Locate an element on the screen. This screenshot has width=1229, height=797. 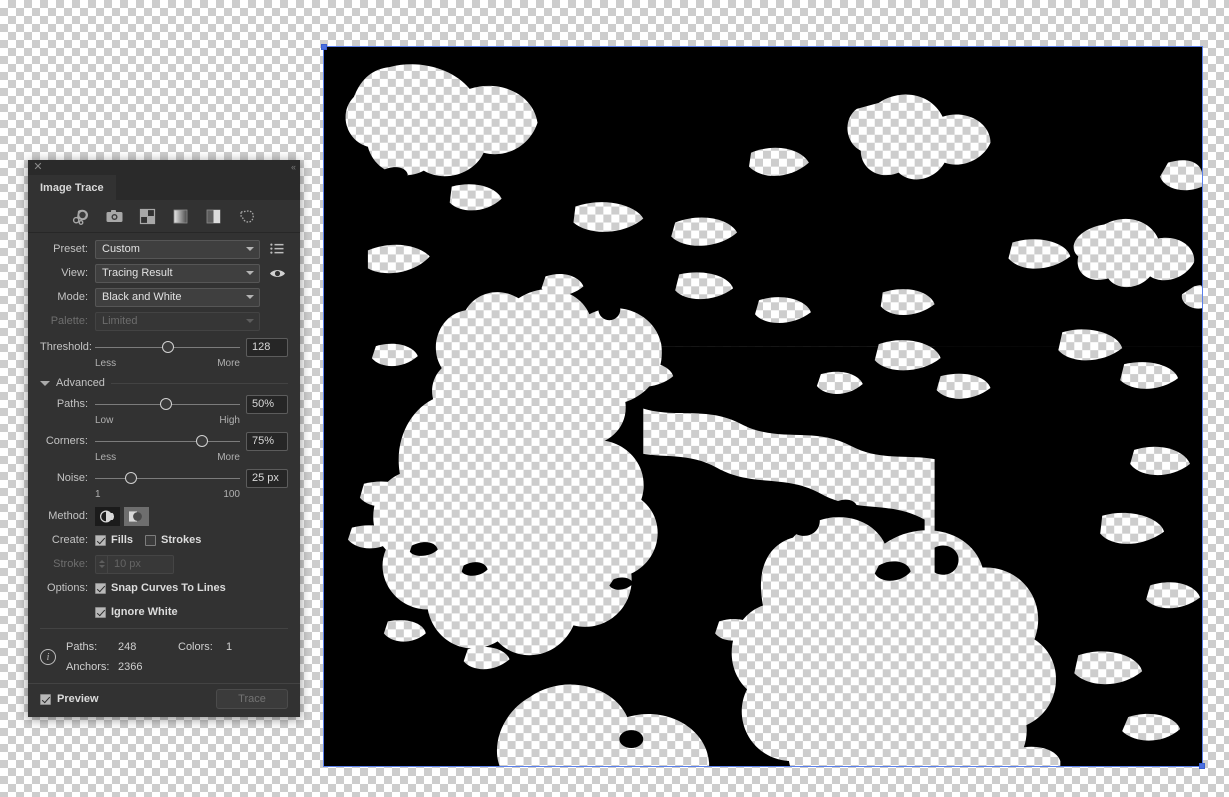
paths-label: Paths: is located at coordinates (72, 404).